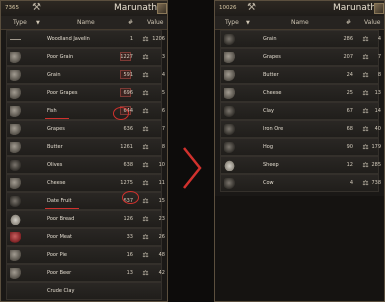 The height and width of the screenshot is (302, 385). I want to click on table-row: Grain 591 ⚖ 4, so click(85, 75).